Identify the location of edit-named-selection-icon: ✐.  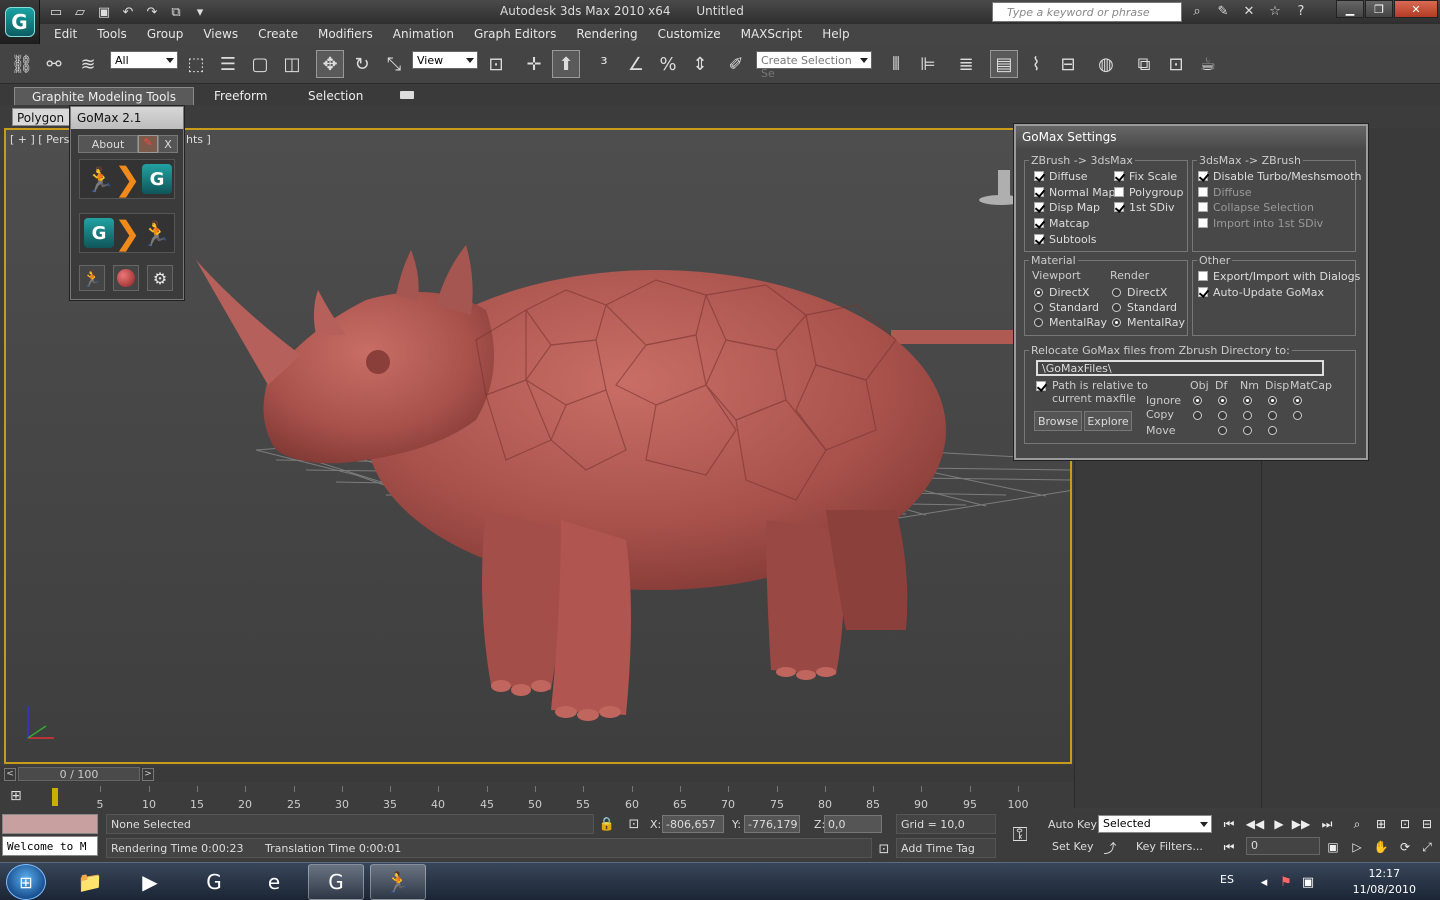
(736, 64).